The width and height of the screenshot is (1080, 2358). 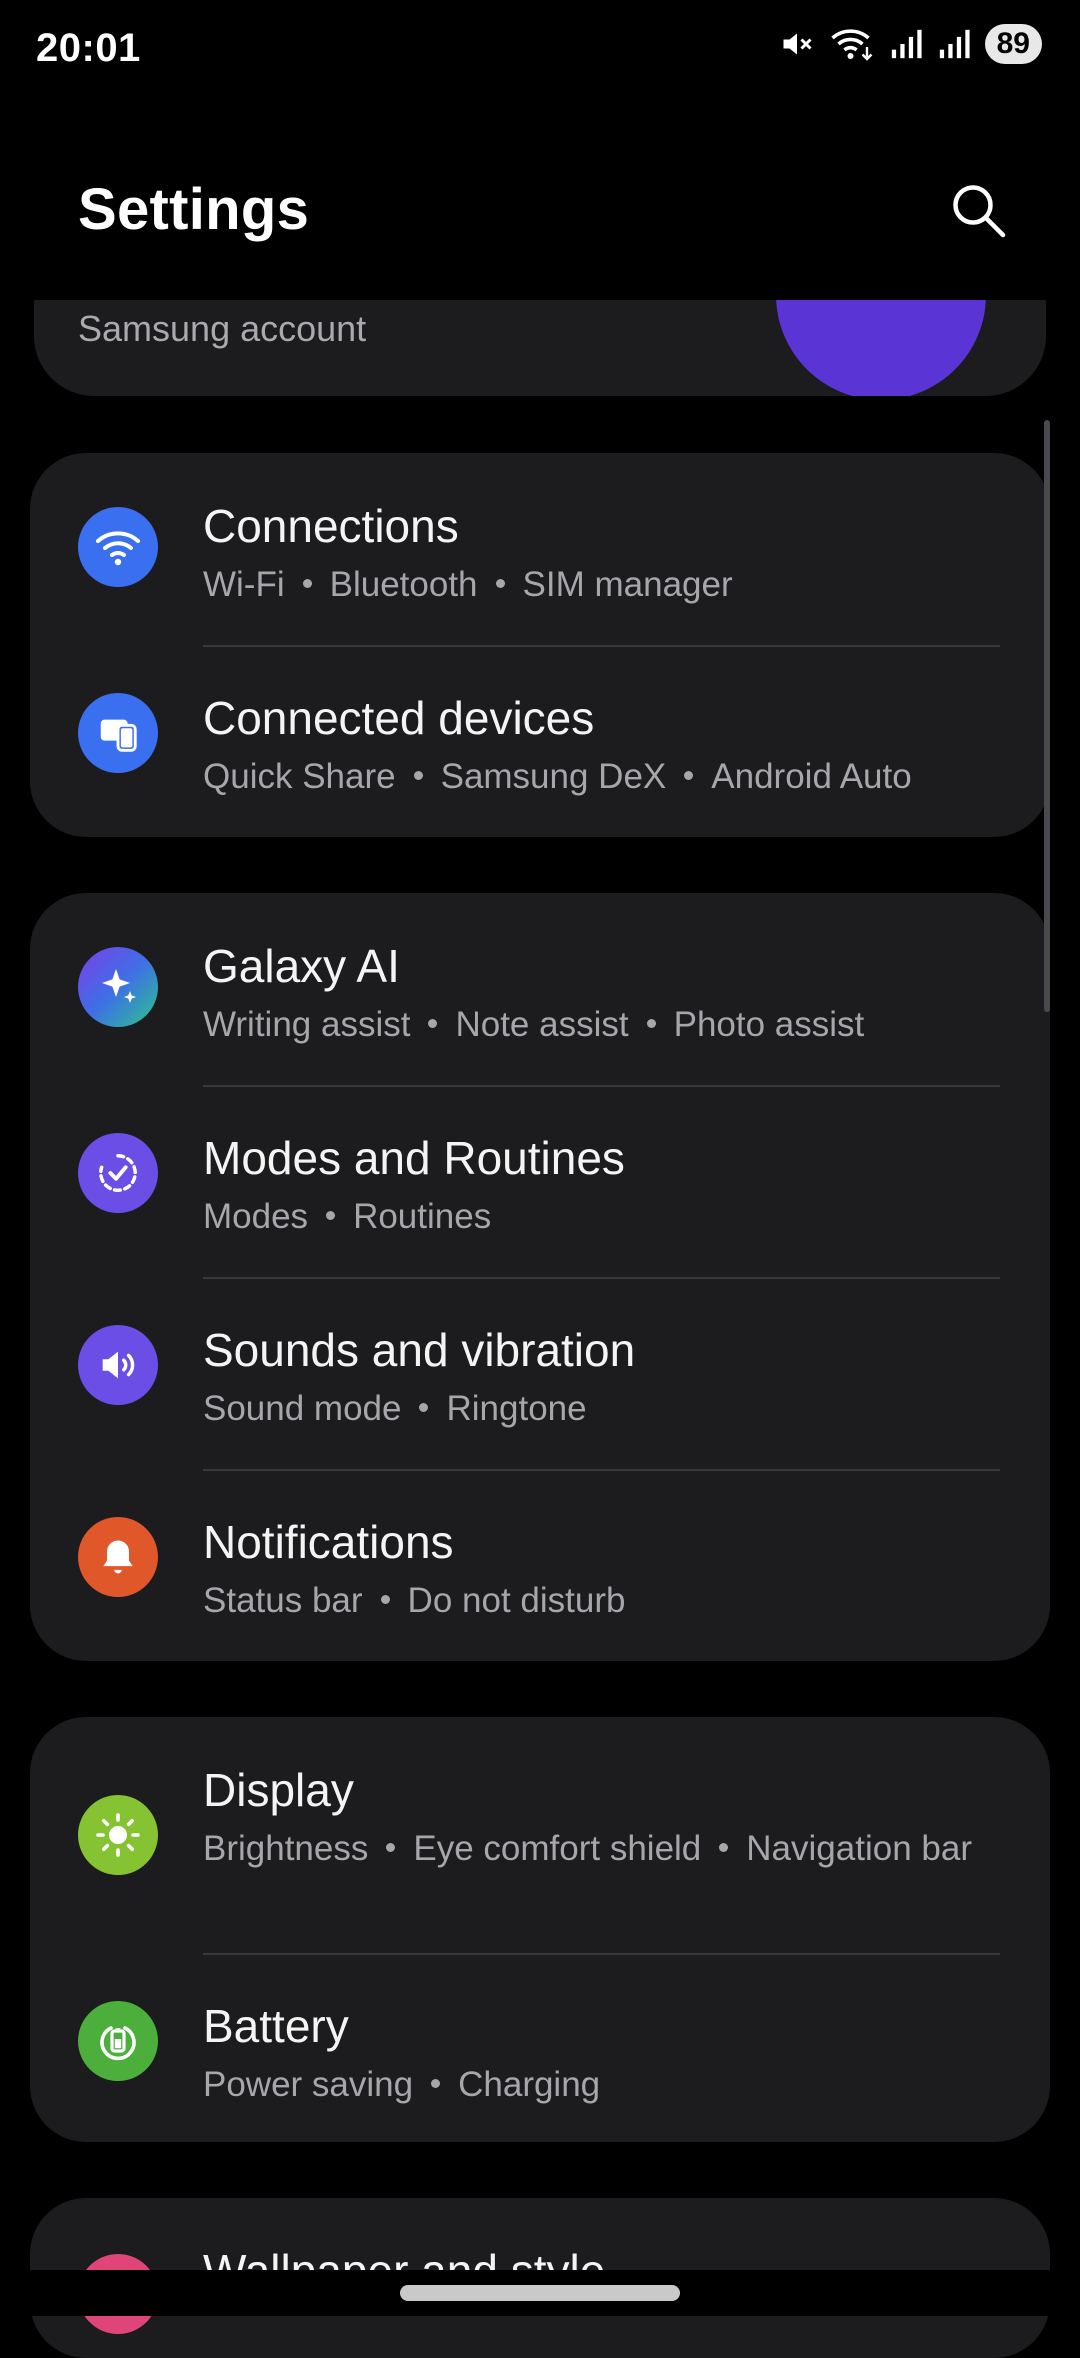 I want to click on status-time: 20:01, so click(x=88, y=48).